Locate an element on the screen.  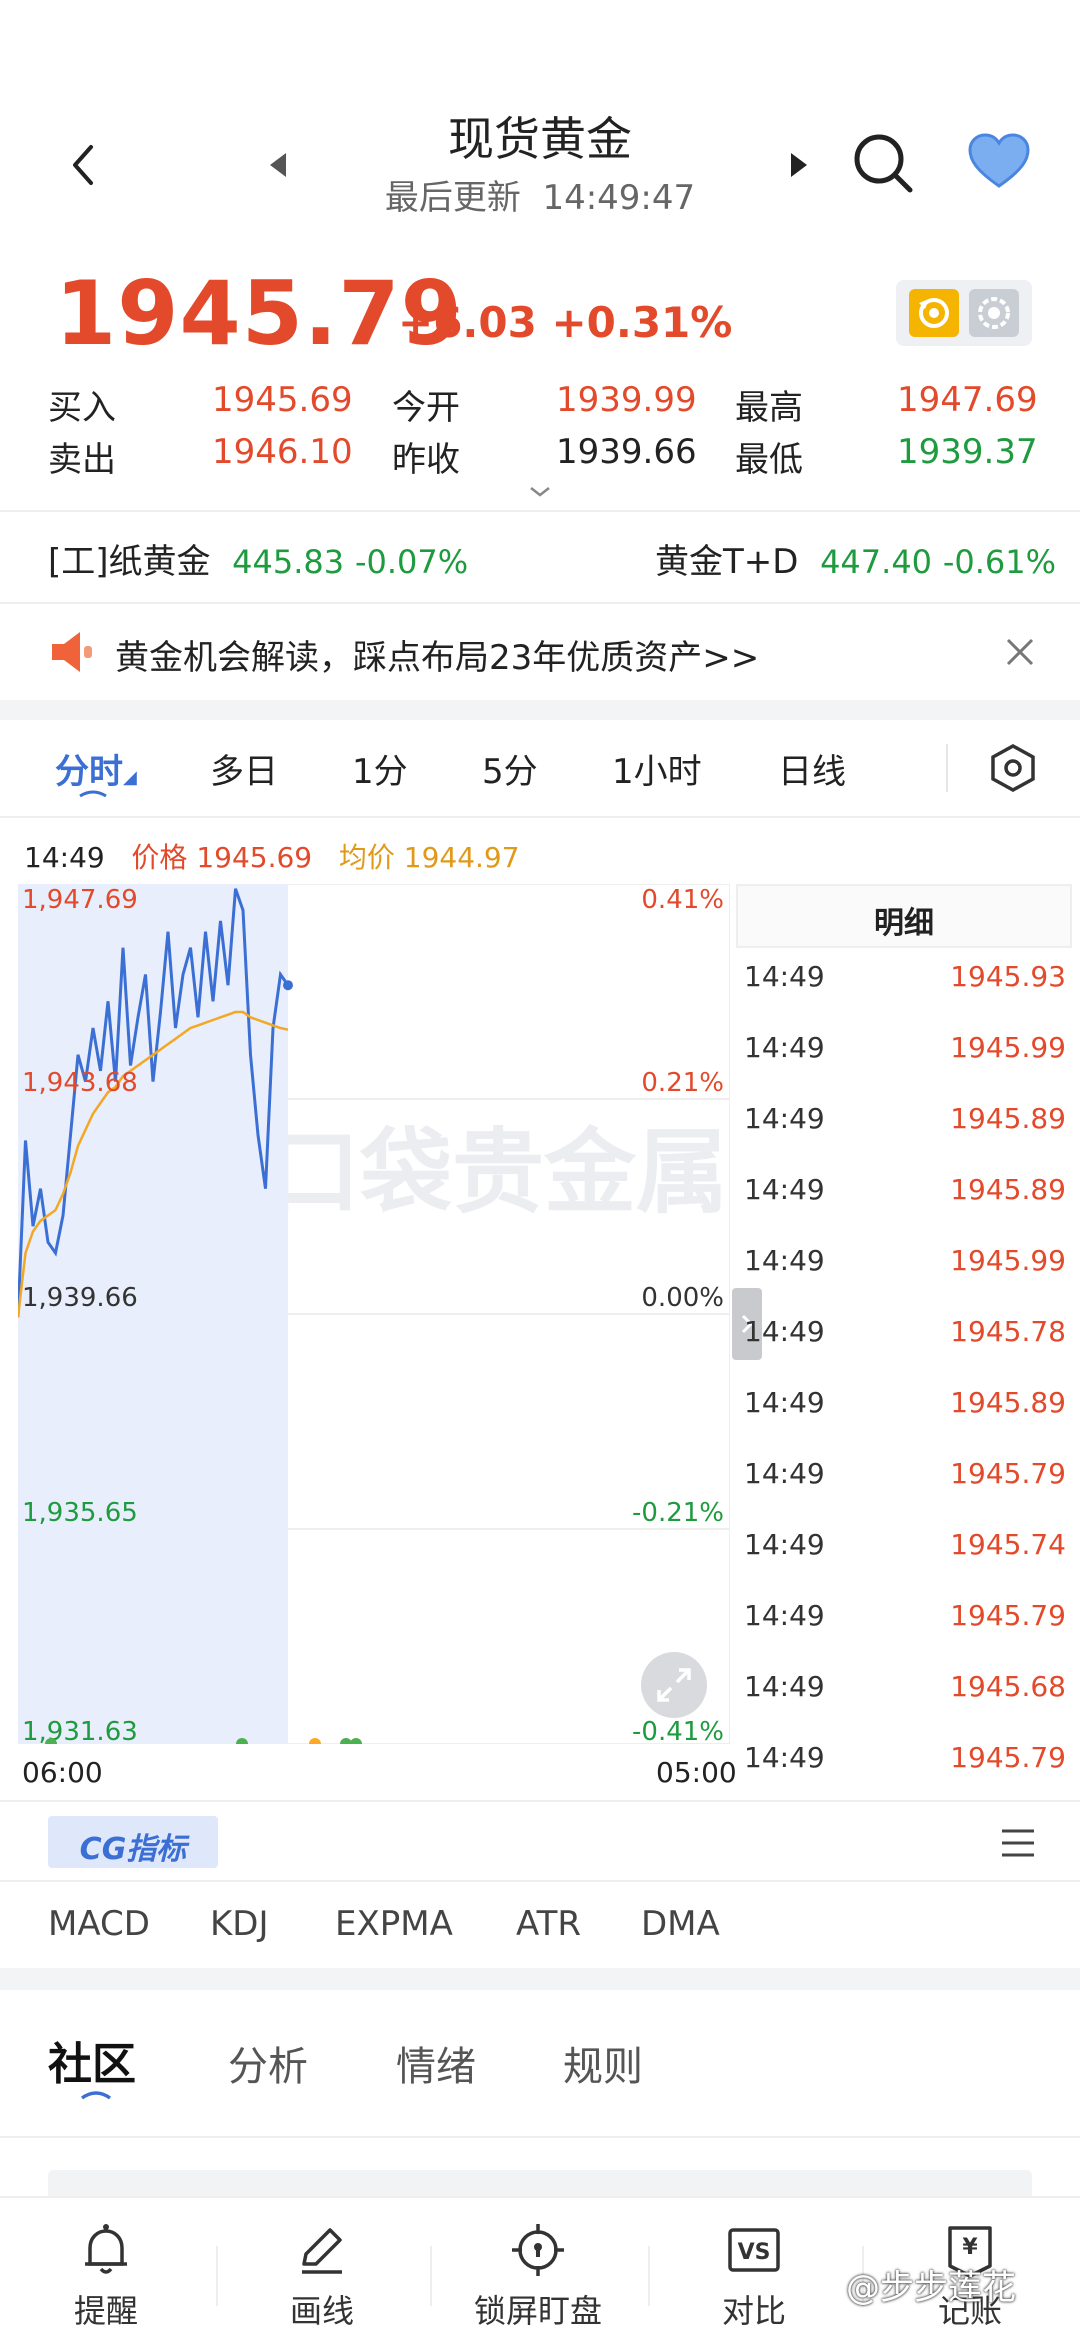
y-tick-label-right: 0.41% is located at coordinates (682, 900).